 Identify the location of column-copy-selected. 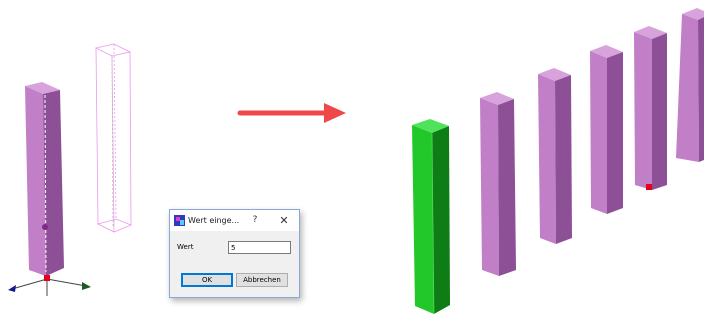
(431, 217).